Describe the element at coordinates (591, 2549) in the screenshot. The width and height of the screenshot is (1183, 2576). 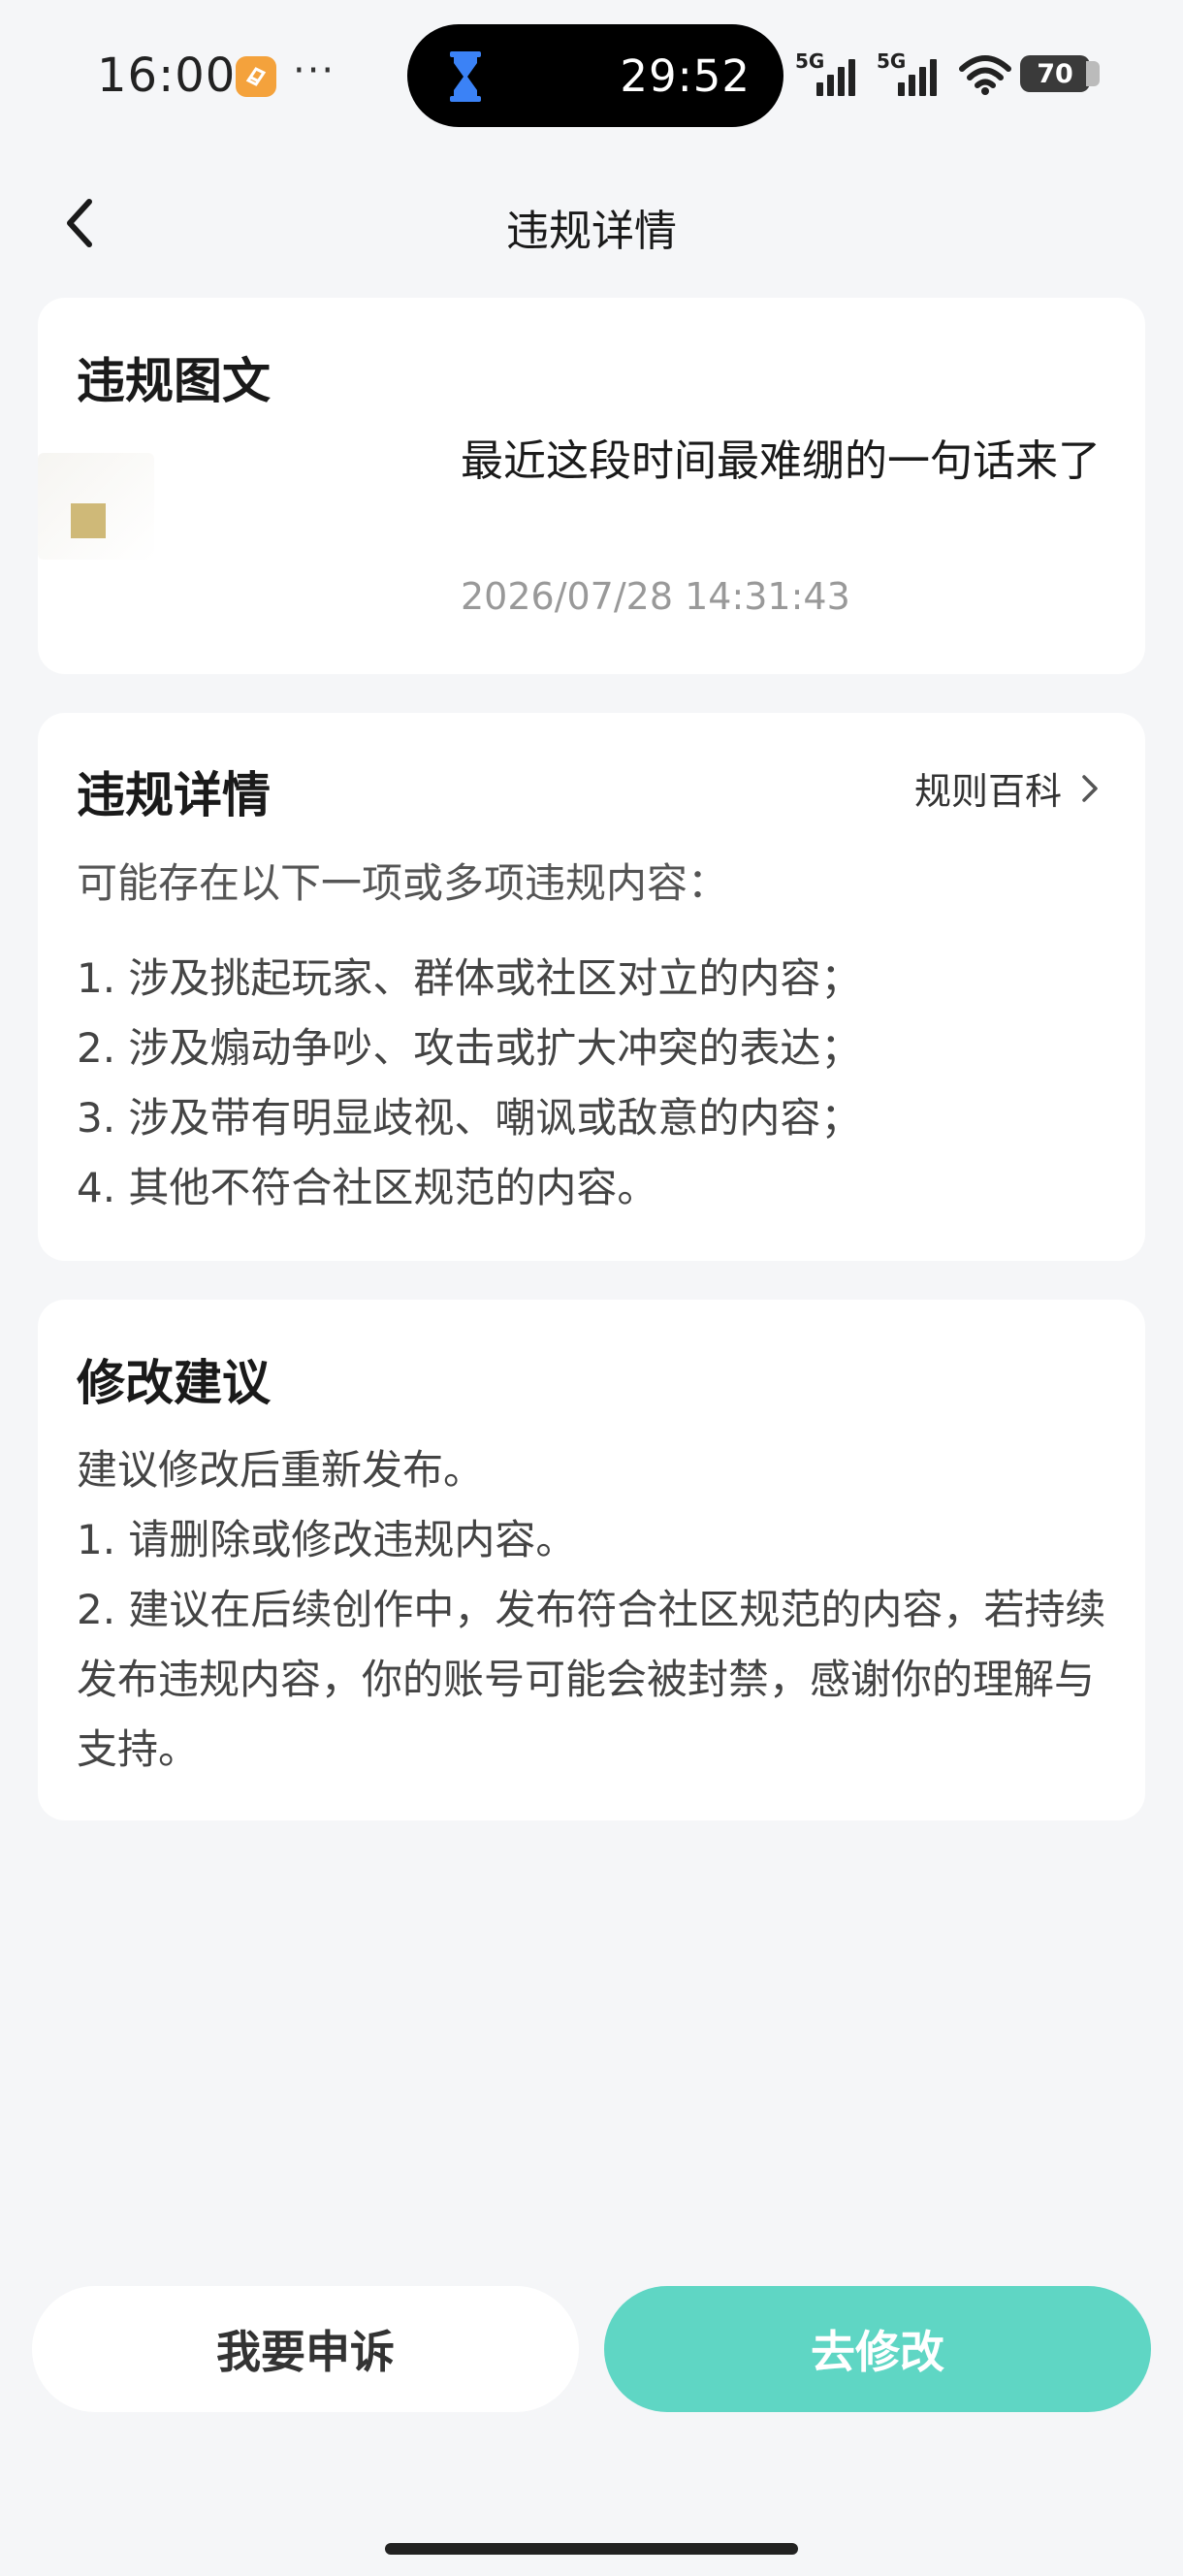
I see `home-indicator` at that location.